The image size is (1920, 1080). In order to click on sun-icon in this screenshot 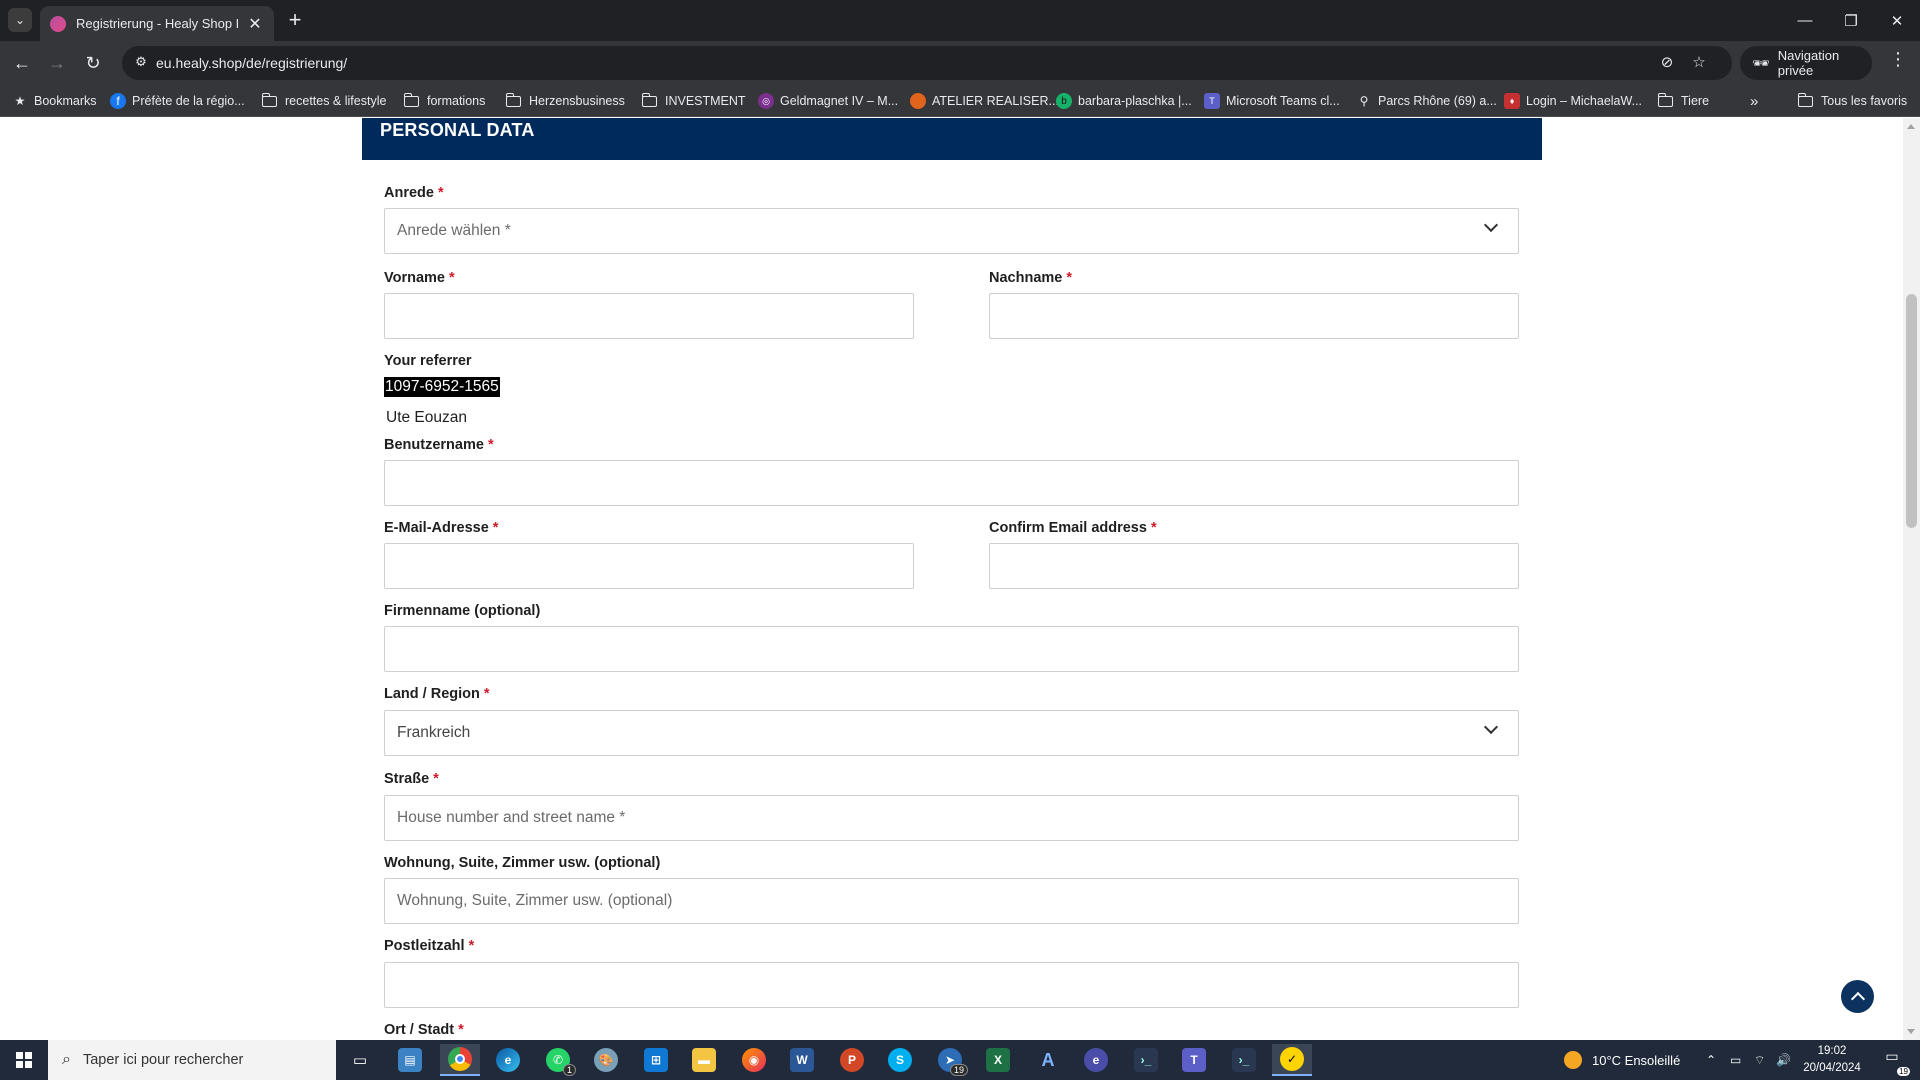, I will do `click(1573, 1060)`.